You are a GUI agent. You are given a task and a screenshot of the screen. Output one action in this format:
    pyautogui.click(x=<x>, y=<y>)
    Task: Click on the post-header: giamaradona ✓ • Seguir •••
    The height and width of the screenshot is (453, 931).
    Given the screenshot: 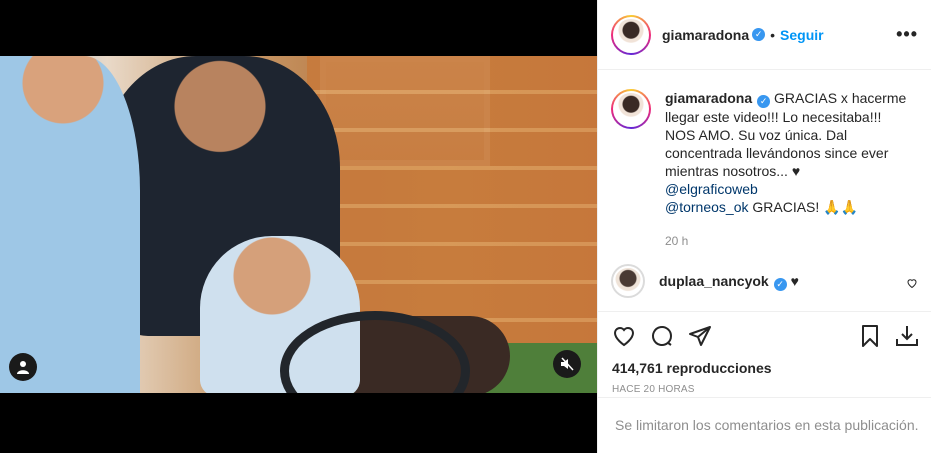 What is the action you would take?
    pyautogui.click(x=764, y=35)
    